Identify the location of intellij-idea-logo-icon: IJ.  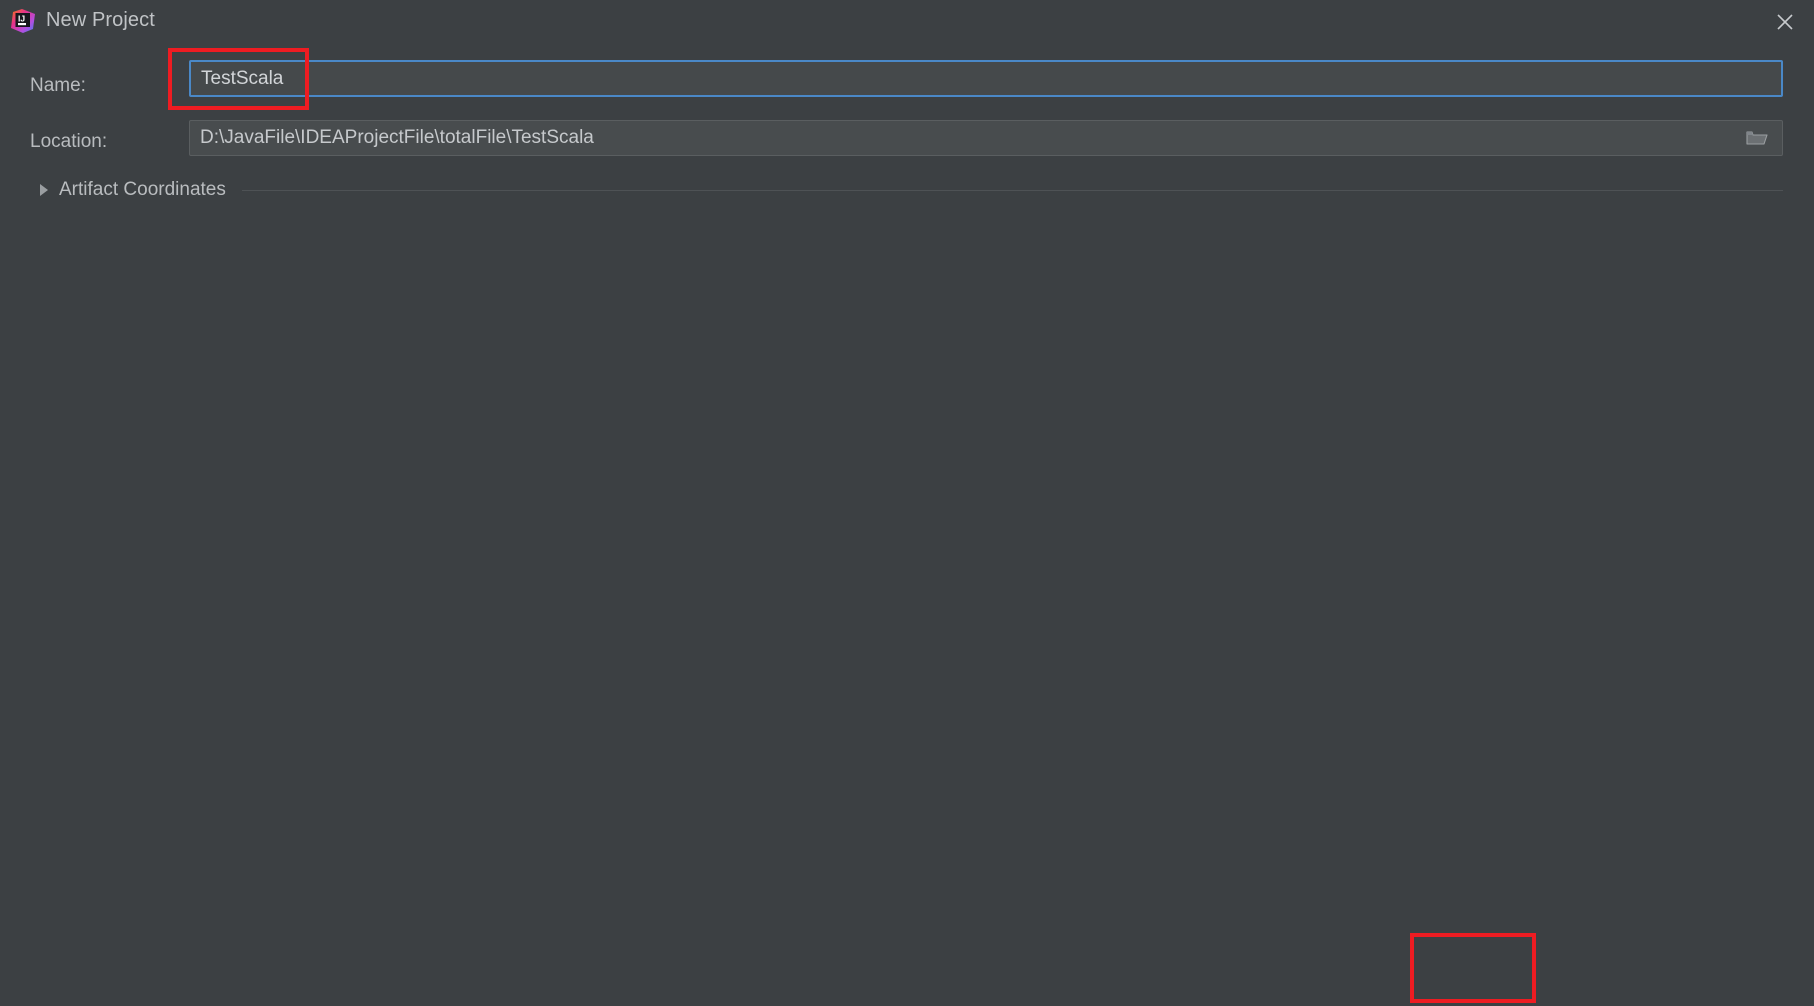
(23, 21).